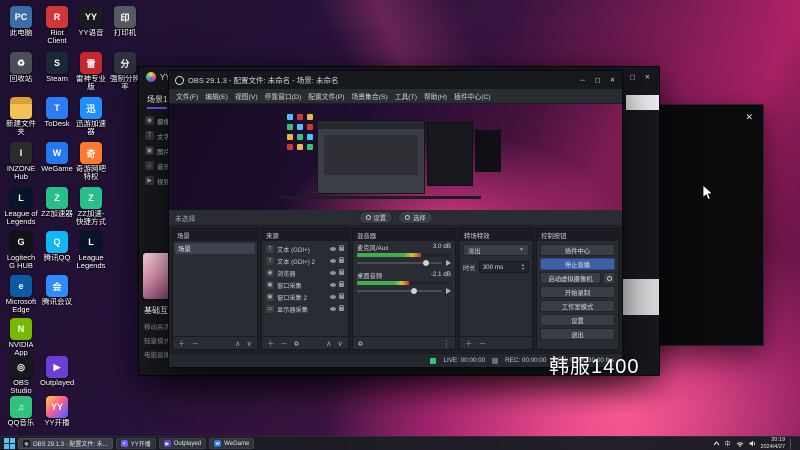 This screenshot has height=450, width=800. What do you see at coordinates (21, 117) in the screenshot?
I see `desktop-icon-new-folder: 新建文件夹` at bounding box center [21, 117].